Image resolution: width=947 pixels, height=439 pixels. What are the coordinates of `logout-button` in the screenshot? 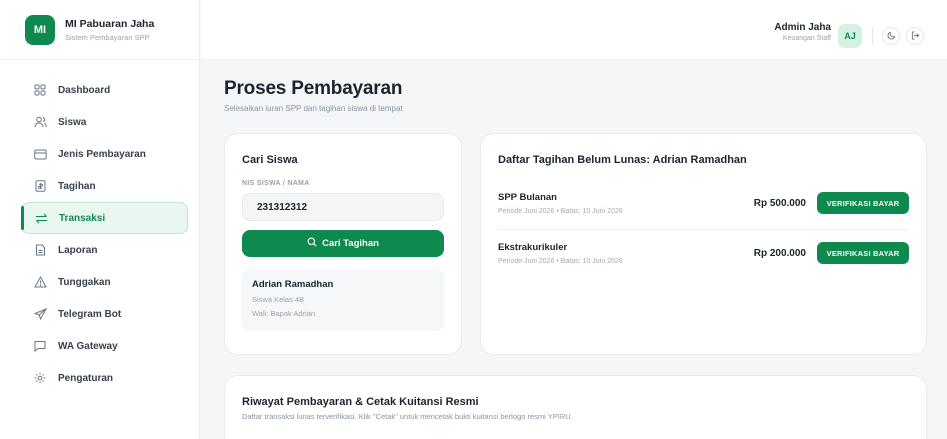 It's located at (915, 36).